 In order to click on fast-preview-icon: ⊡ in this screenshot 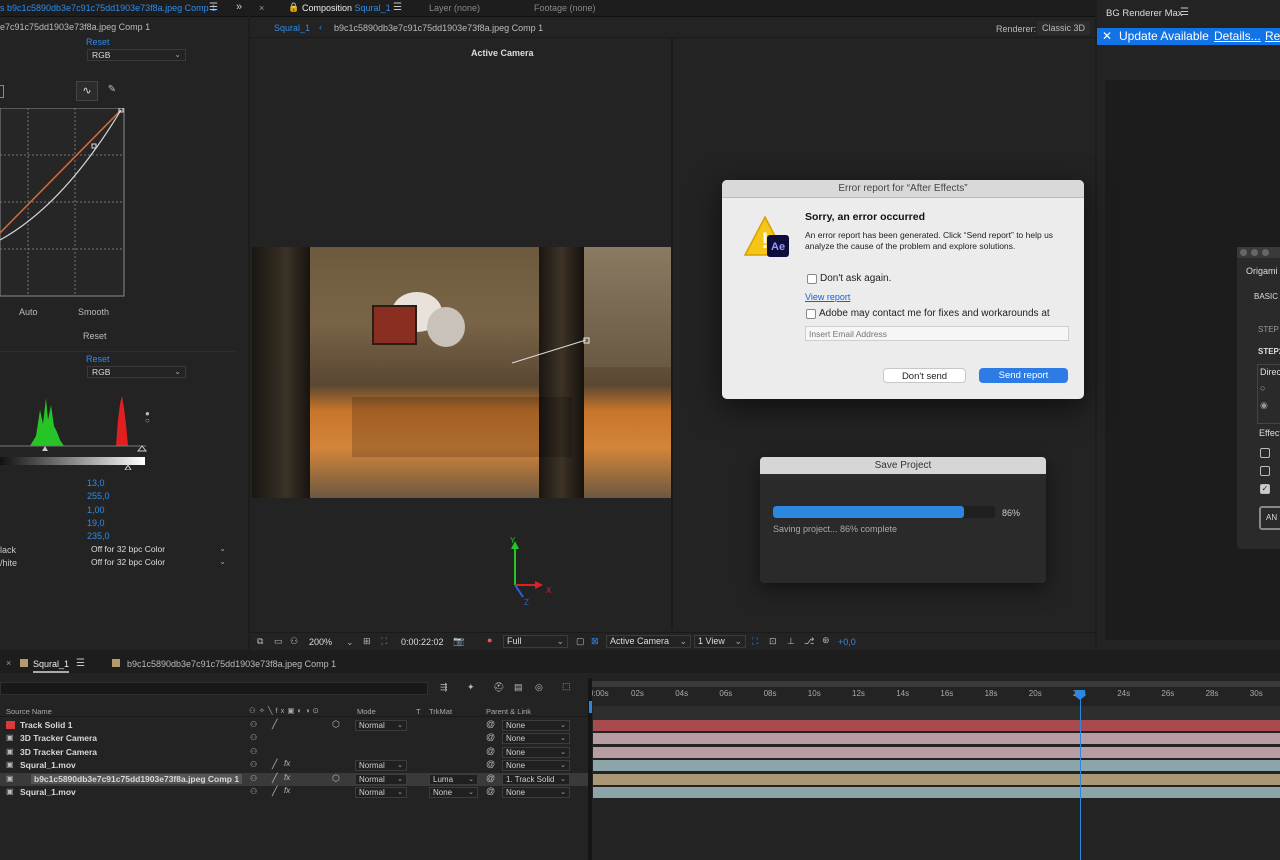, I will do `click(773, 641)`.